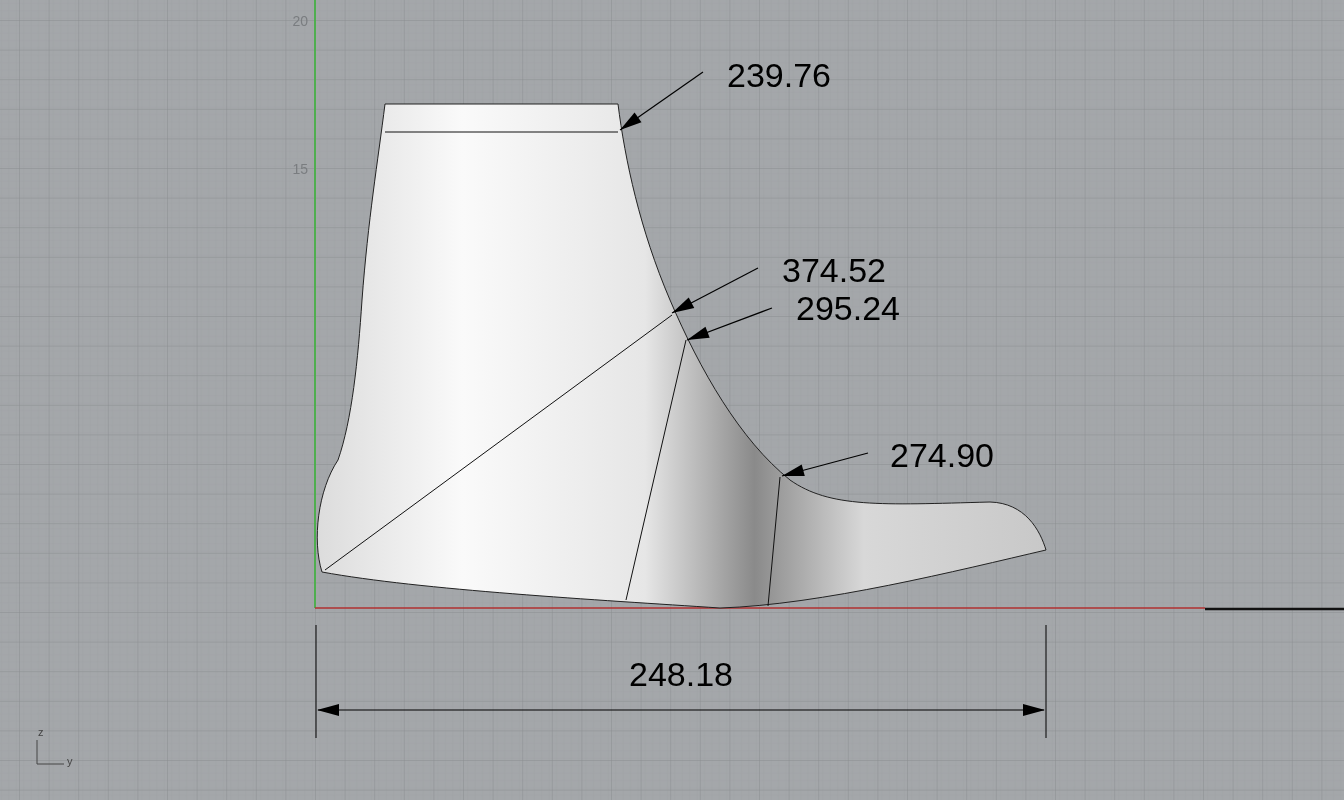 This screenshot has width=1344, height=800. What do you see at coordinates (41, 732) in the screenshot?
I see `axis-label: z` at bounding box center [41, 732].